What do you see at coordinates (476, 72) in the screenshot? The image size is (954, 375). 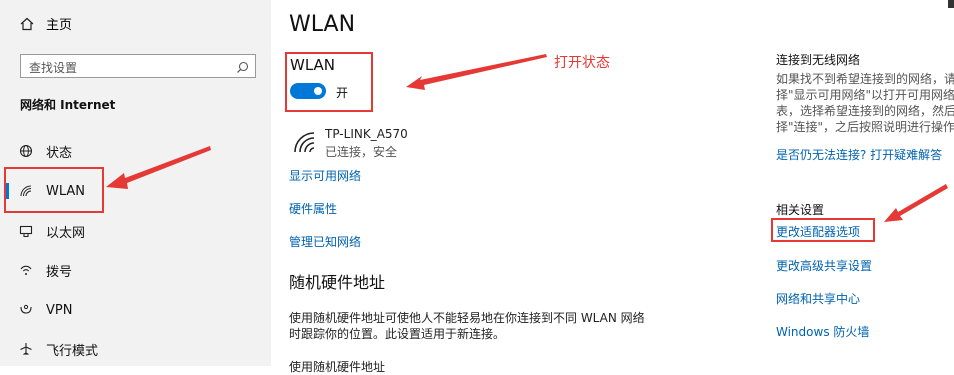 I see `arrow-to-wlan-toggle` at bounding box center [476, 72].